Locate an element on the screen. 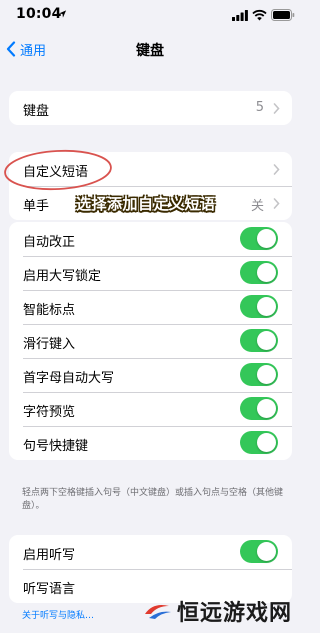 The height and width of the screenshot is (633, 320). period-shortcut-label: 句号快捷键 is located at coordinates (56, 446).